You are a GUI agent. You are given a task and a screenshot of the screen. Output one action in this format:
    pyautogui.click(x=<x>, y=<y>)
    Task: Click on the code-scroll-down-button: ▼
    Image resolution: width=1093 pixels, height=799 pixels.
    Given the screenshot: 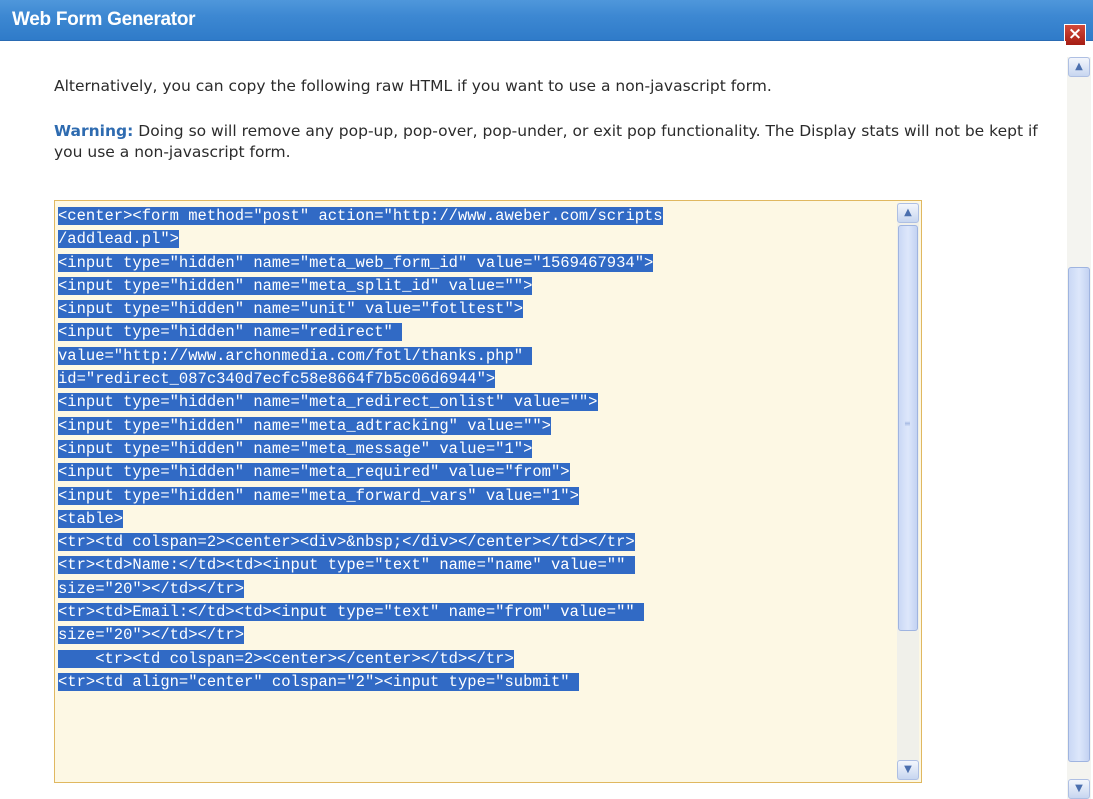 What is the action you would take?
    pyautogui.click(x=908, y=770)
    